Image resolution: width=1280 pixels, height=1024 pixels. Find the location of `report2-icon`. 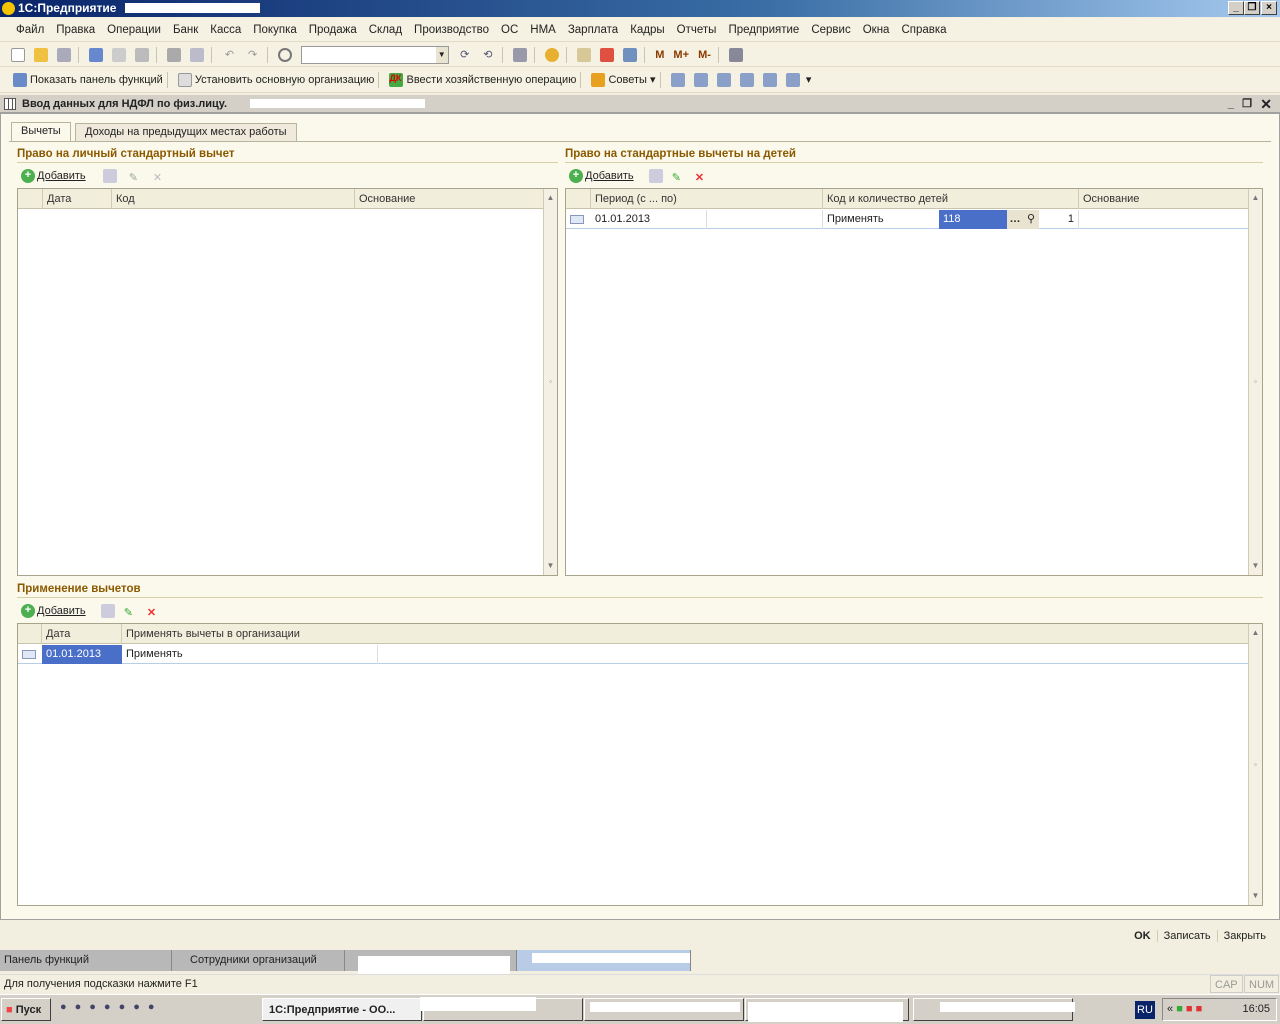

report2-icon is located at coordinates (700, 80).